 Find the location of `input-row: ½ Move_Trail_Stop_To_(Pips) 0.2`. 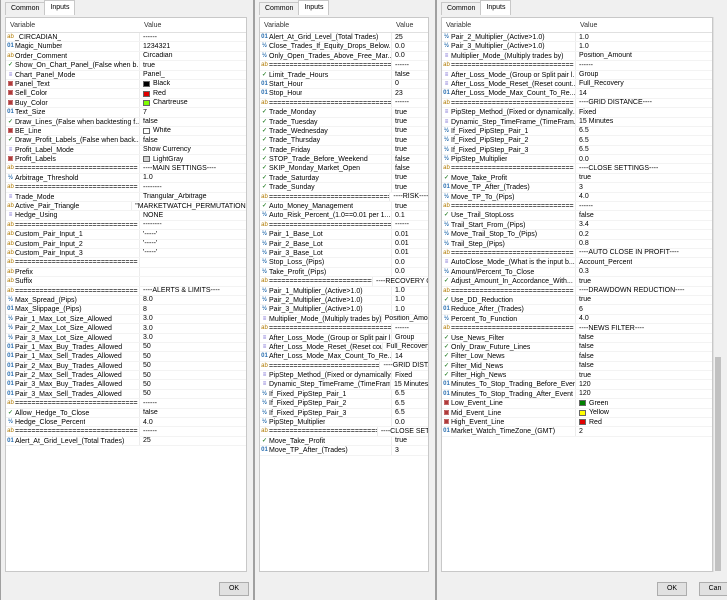

input-row: ½ Move_Trail_Stop_To_(Pips) 0.2 is located at coordinates (577, 235).